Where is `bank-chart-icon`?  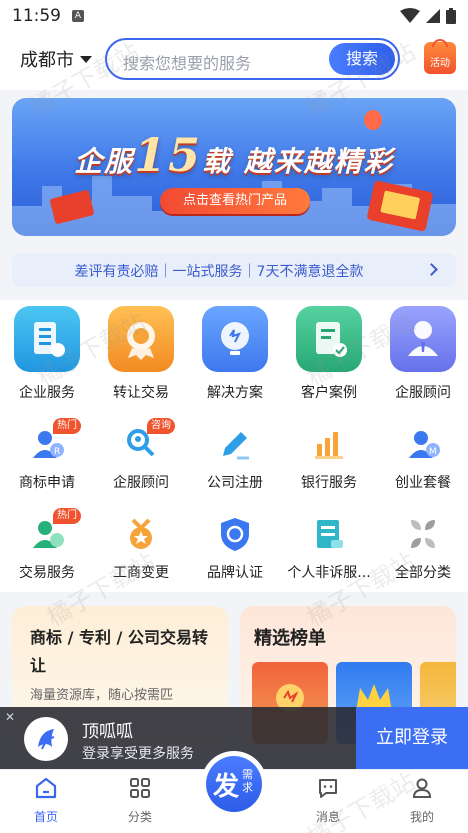
bank-chart-icon is located at coordinates (329, 444).